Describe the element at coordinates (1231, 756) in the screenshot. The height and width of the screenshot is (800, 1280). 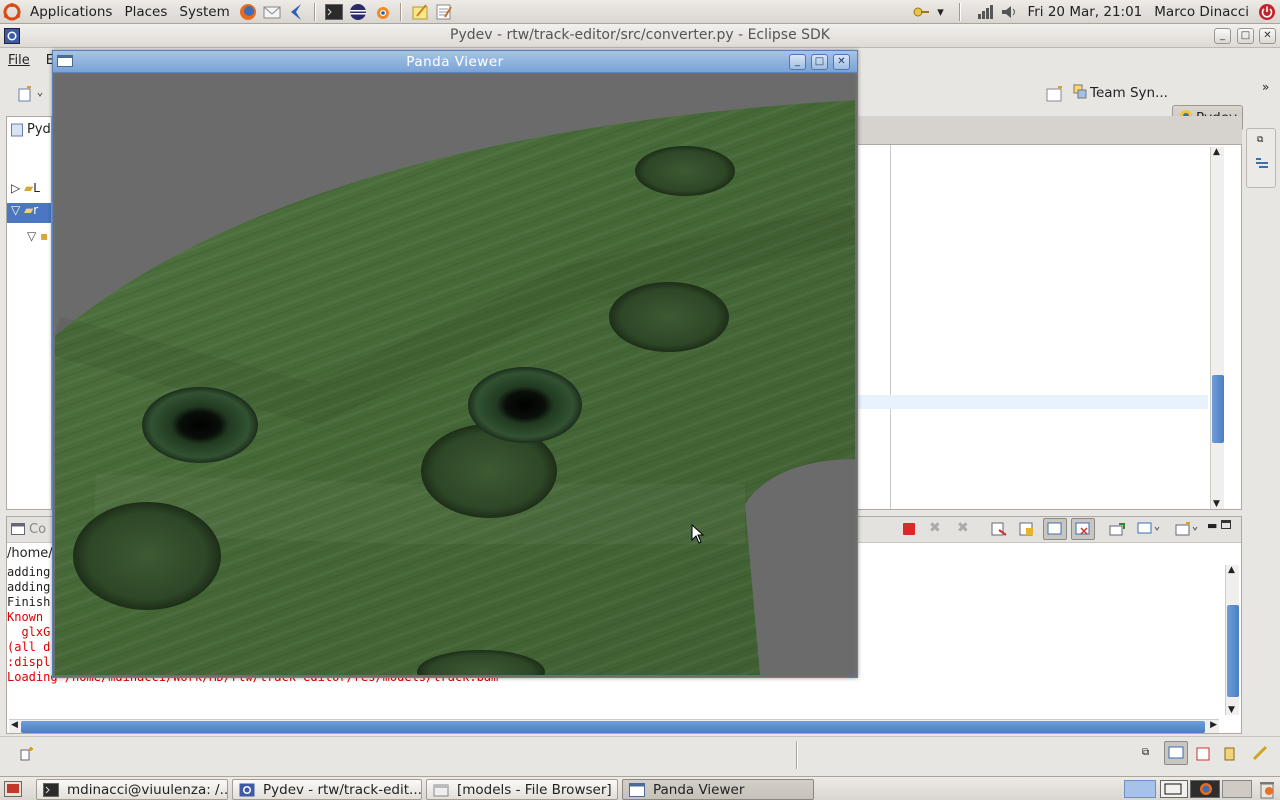
I see `problems-icon` at that location.